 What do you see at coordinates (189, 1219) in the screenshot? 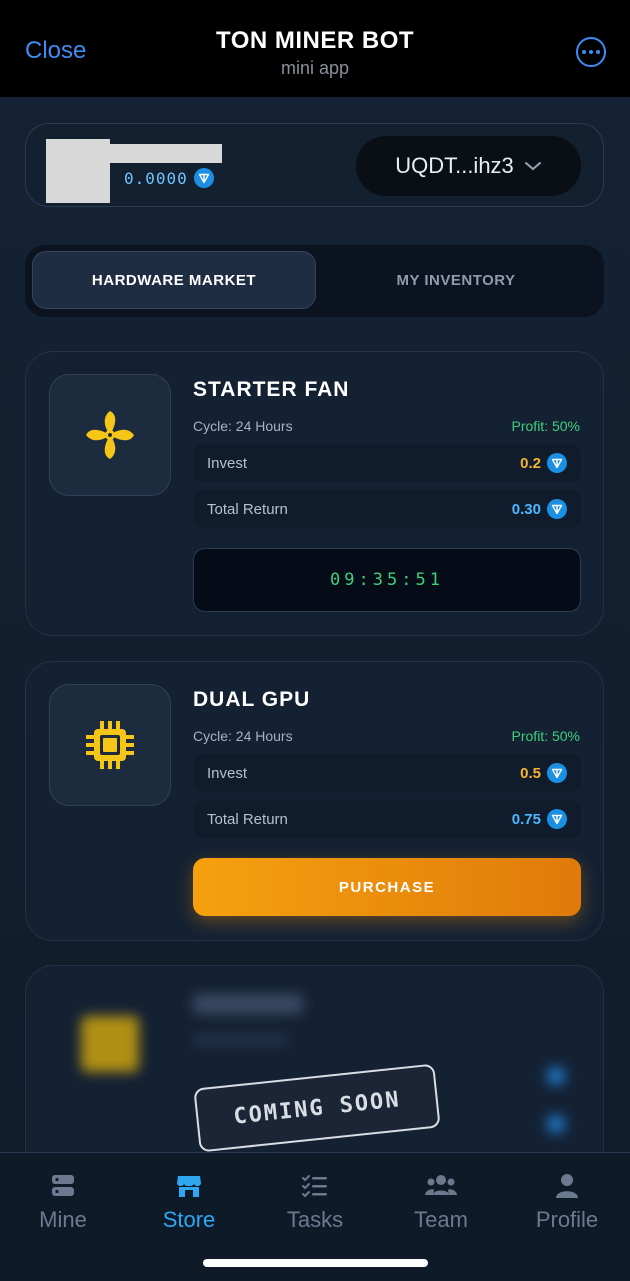
I see `nav-label: Store` at bounding box center [189, 1219].